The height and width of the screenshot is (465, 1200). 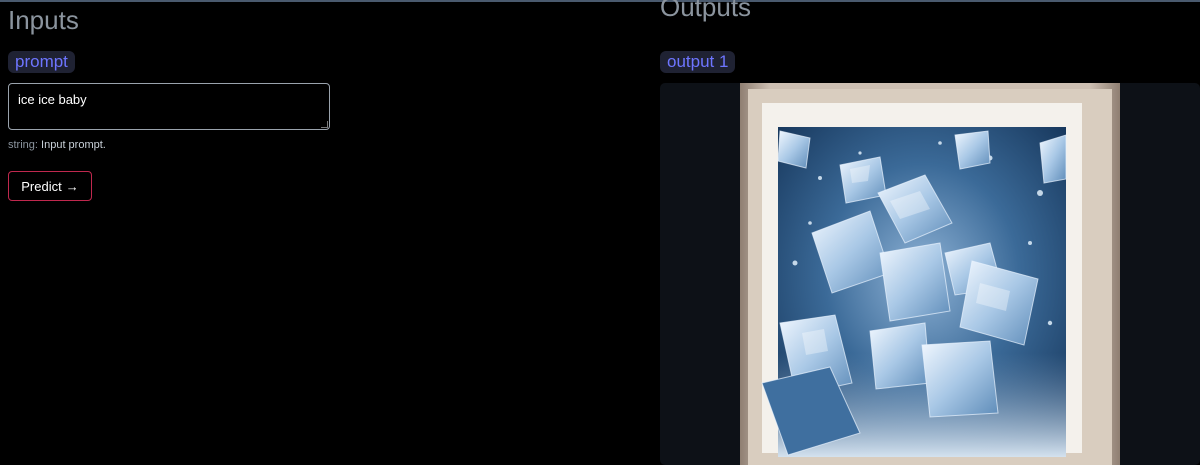 What do you see at coordinates (324, 124) in the screenshot?
I see `resize-handle` at bounding box center [324, 124].